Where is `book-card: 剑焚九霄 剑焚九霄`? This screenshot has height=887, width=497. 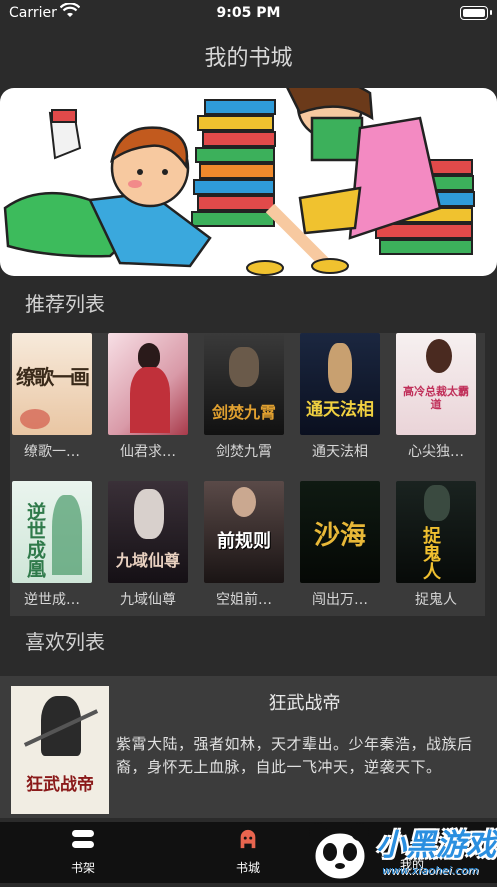
book-card: 剑焚九霄 剑焚九霄 is located at coordinates (244, 397).